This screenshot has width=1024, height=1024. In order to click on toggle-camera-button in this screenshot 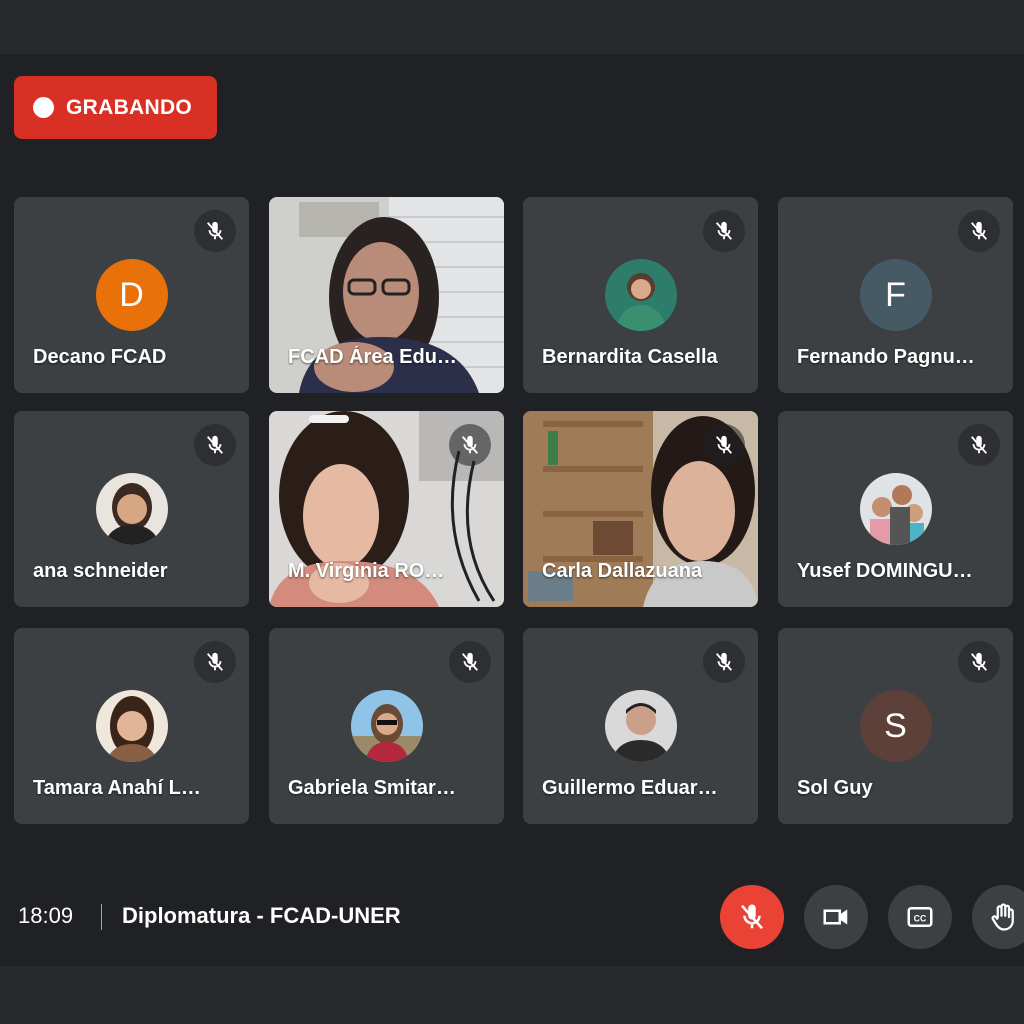, I will do `click(836, 917)`.